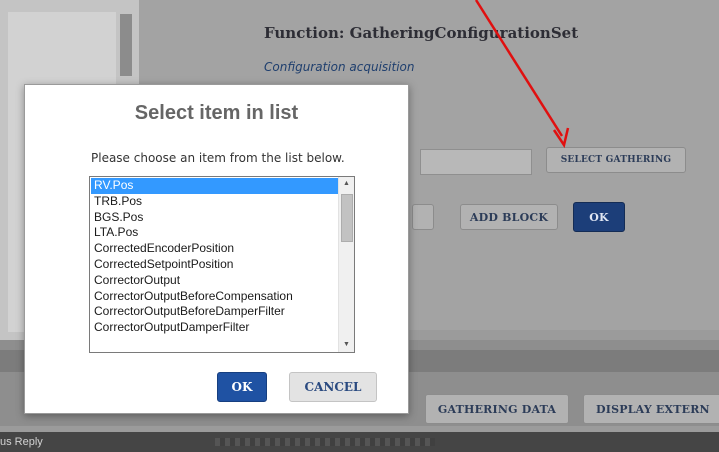  I want to click on status-bar: us Reply, so click(359, 442).